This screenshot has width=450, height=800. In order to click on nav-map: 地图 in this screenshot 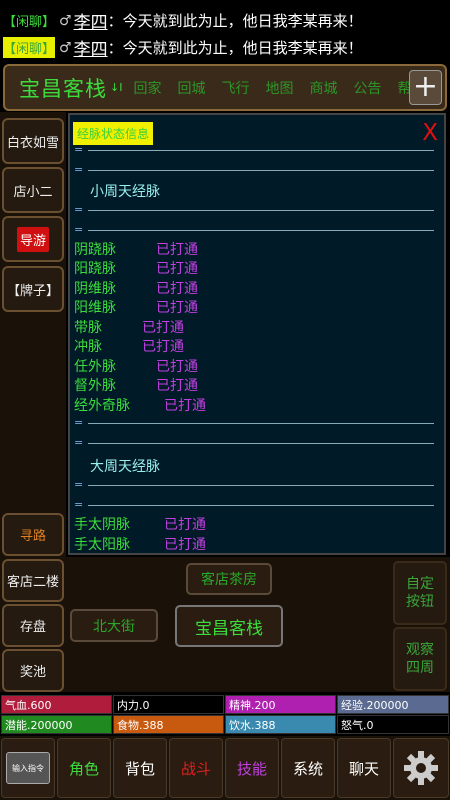, I will do `click(279, 88)`.